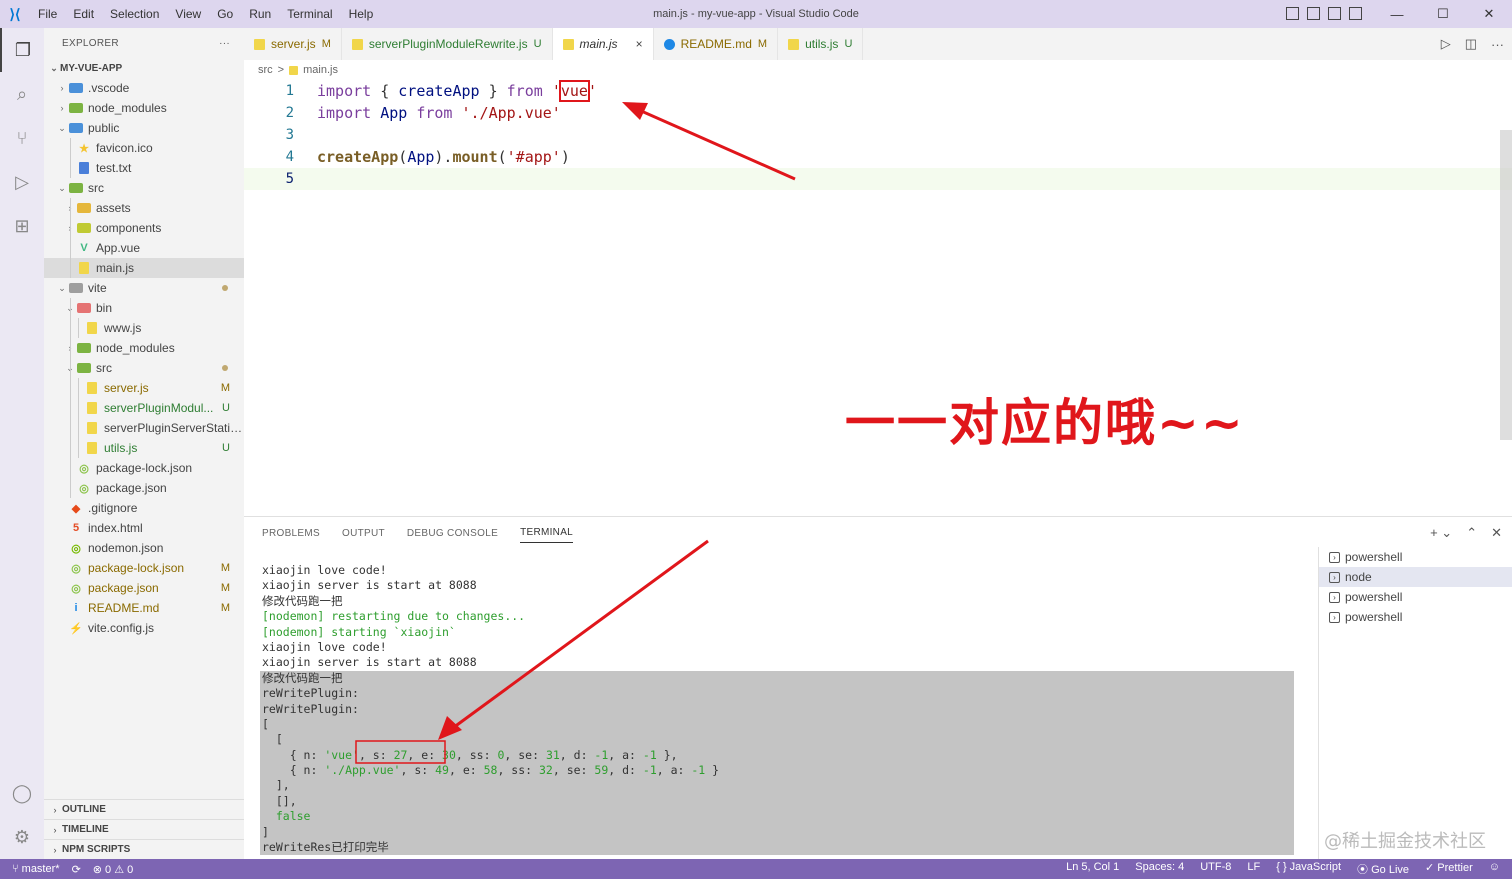 The height and width of the screenshot is (879, 1512). What do you see at coordinates (144, 508) in the screenshot?
I see `file-item: ◆ .gitignore` at bounding box center [144, 508].